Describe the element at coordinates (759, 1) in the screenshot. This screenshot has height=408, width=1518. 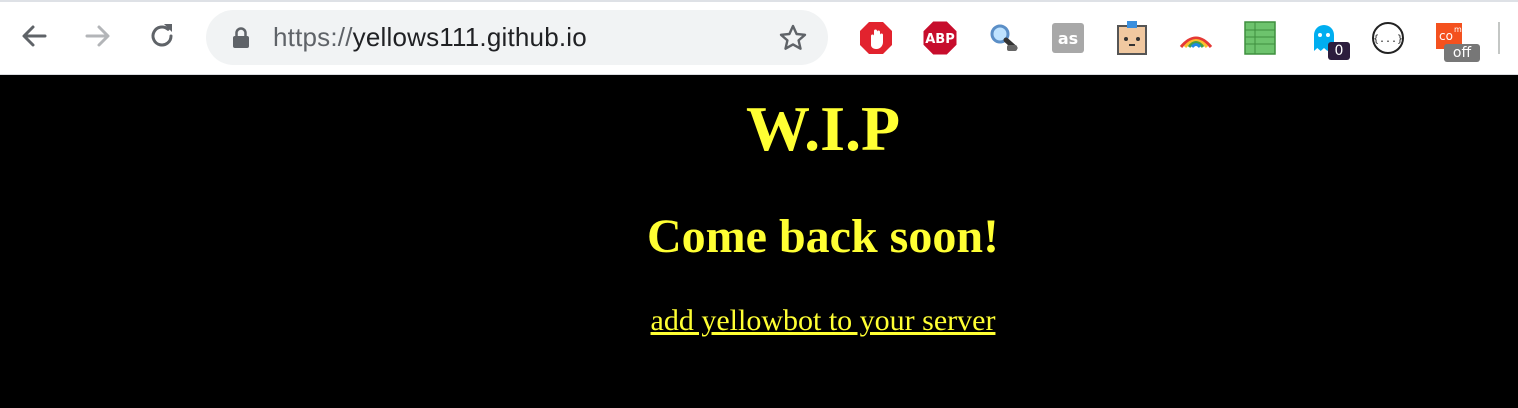
I see `tabstrip-edge` at that location.